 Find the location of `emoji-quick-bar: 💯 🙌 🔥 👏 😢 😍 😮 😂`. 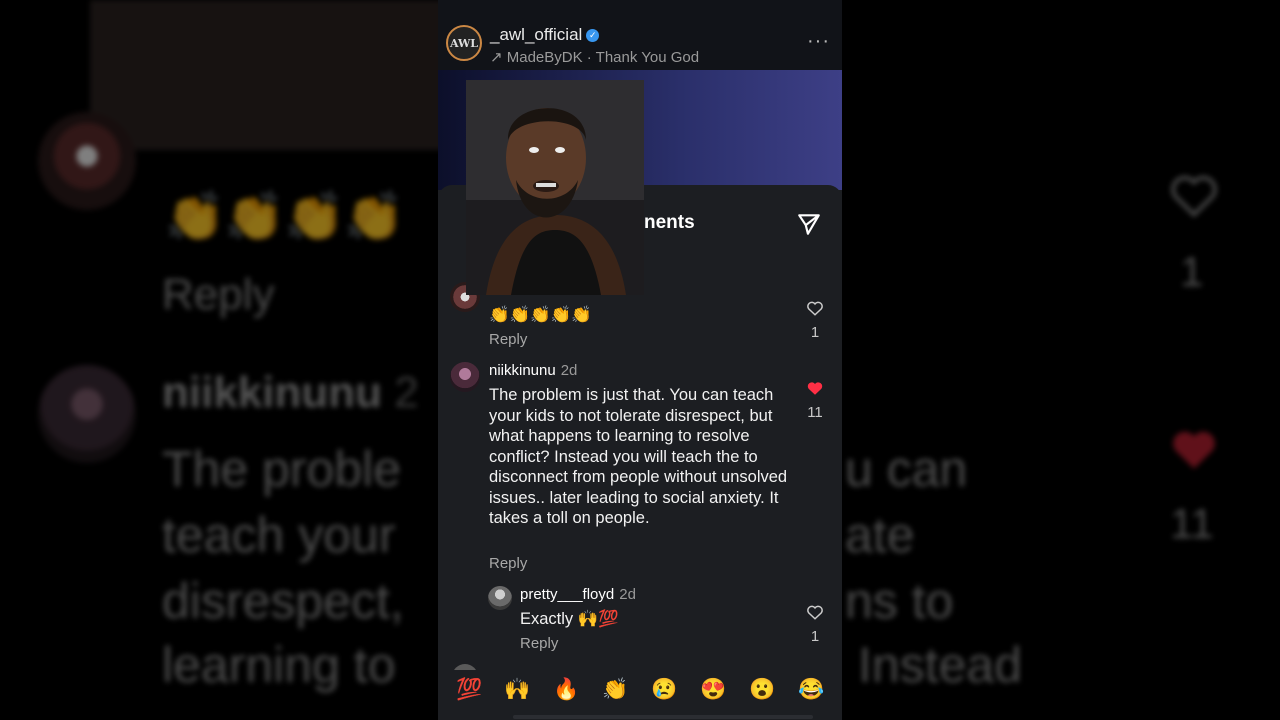

emoji-quick-bar: 💯 🙌 🔥 👏 😢 😍 😮 😂 is located at coordinates (640, 695).